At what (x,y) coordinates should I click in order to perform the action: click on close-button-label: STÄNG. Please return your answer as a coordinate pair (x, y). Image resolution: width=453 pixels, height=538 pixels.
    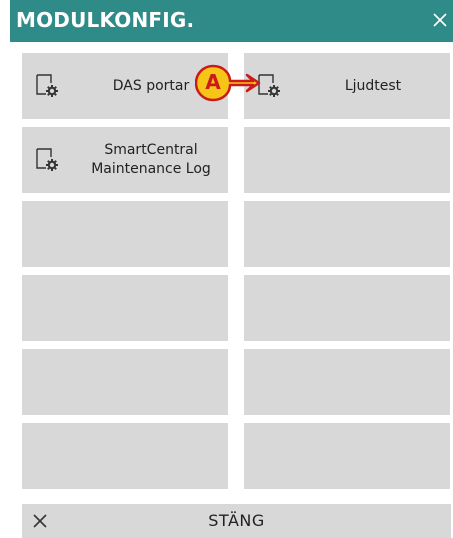
    Looking at the image, I should click on (236, 520).